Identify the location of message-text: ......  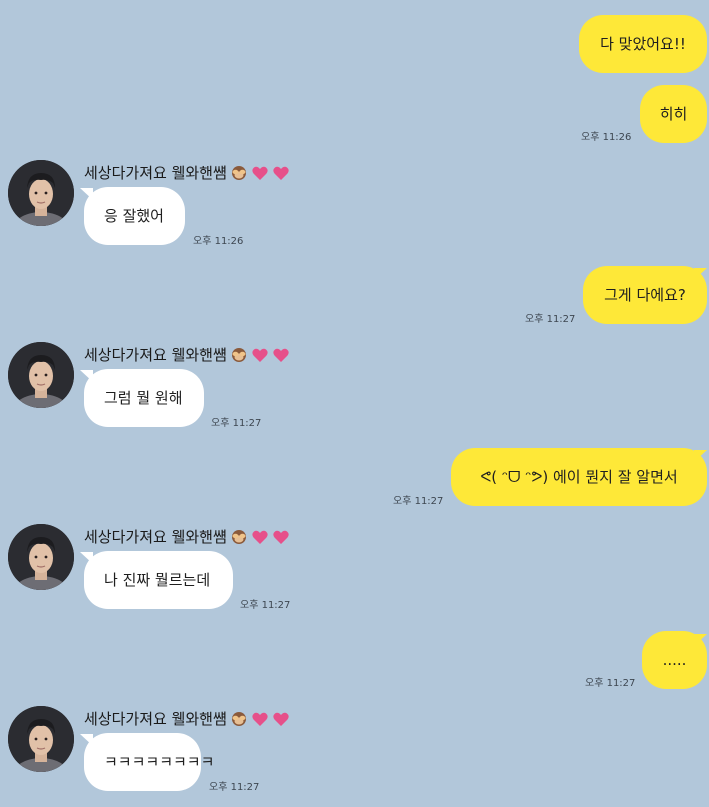
(674, 660).